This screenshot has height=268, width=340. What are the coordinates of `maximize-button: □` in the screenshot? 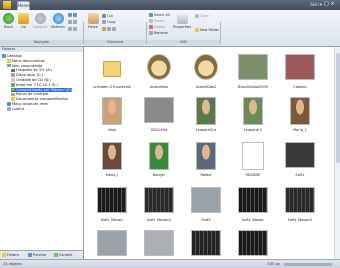 It's located at (326, 4).